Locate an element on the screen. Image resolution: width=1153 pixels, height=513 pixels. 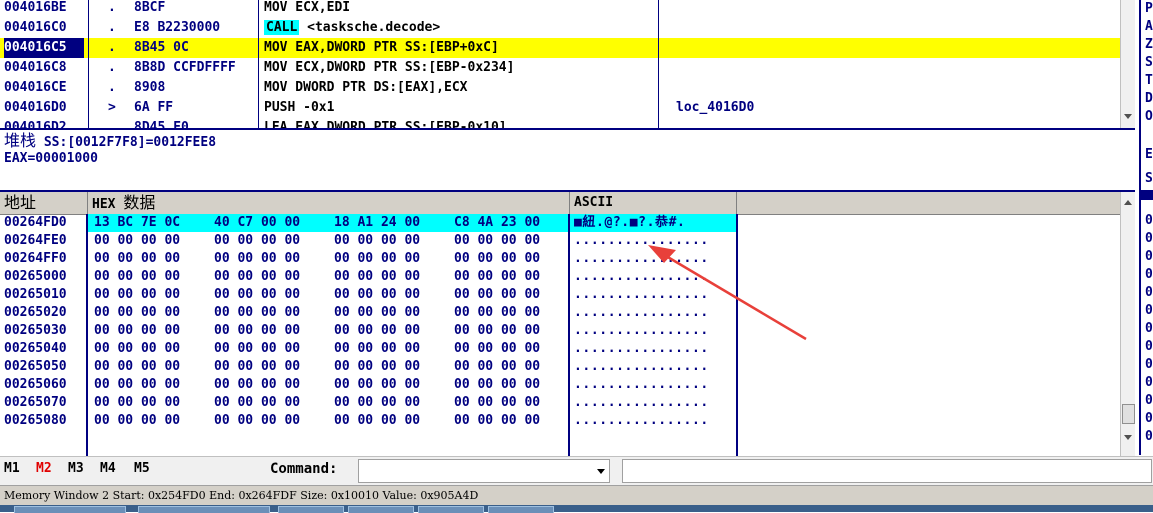
header-hex: HEX 数据 is located at coordinates (329, 203).